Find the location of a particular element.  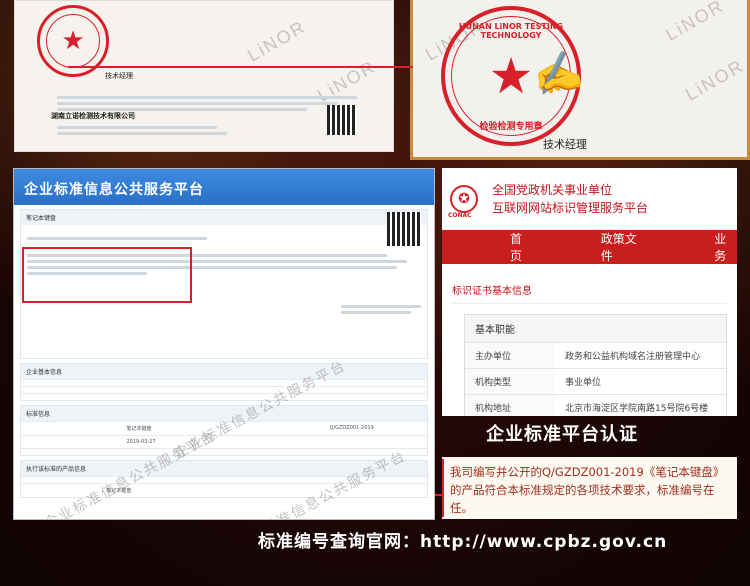

conac-logo-icon: ✪ is located at coordinates (464, 198).